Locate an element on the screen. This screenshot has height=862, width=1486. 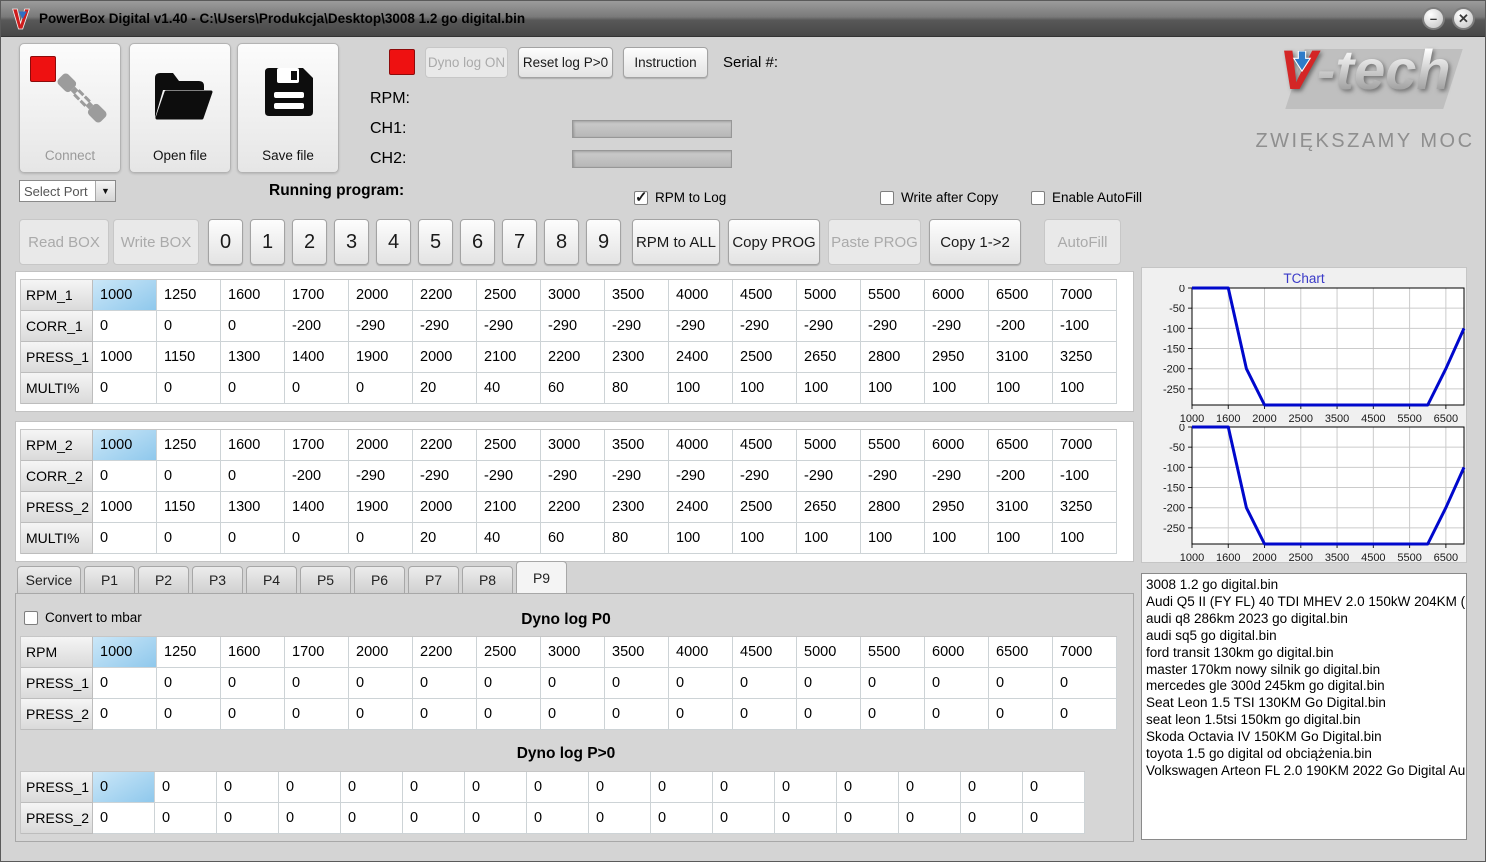
table-cell: 2800 is located at coordinates (893, 507).